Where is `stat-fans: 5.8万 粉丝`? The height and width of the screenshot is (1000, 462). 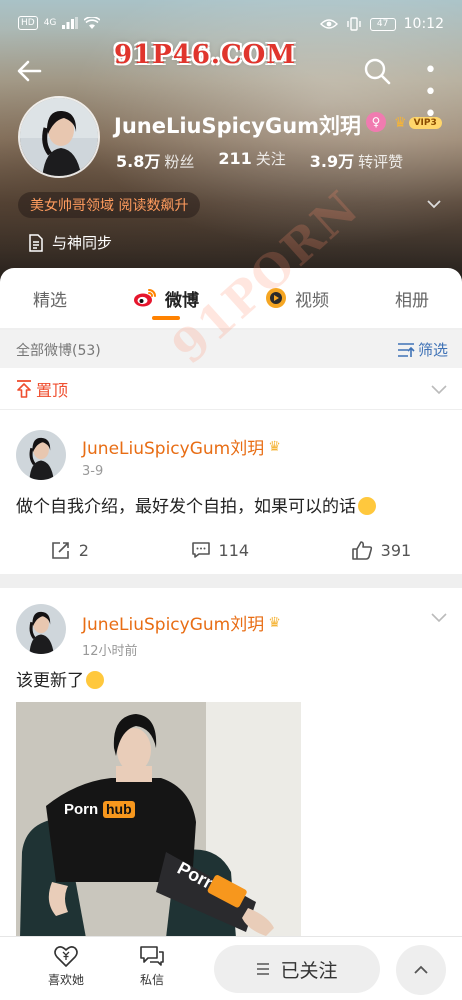
stat-fans: 5.8万 粉丝 is located at coordinates (155, 160).